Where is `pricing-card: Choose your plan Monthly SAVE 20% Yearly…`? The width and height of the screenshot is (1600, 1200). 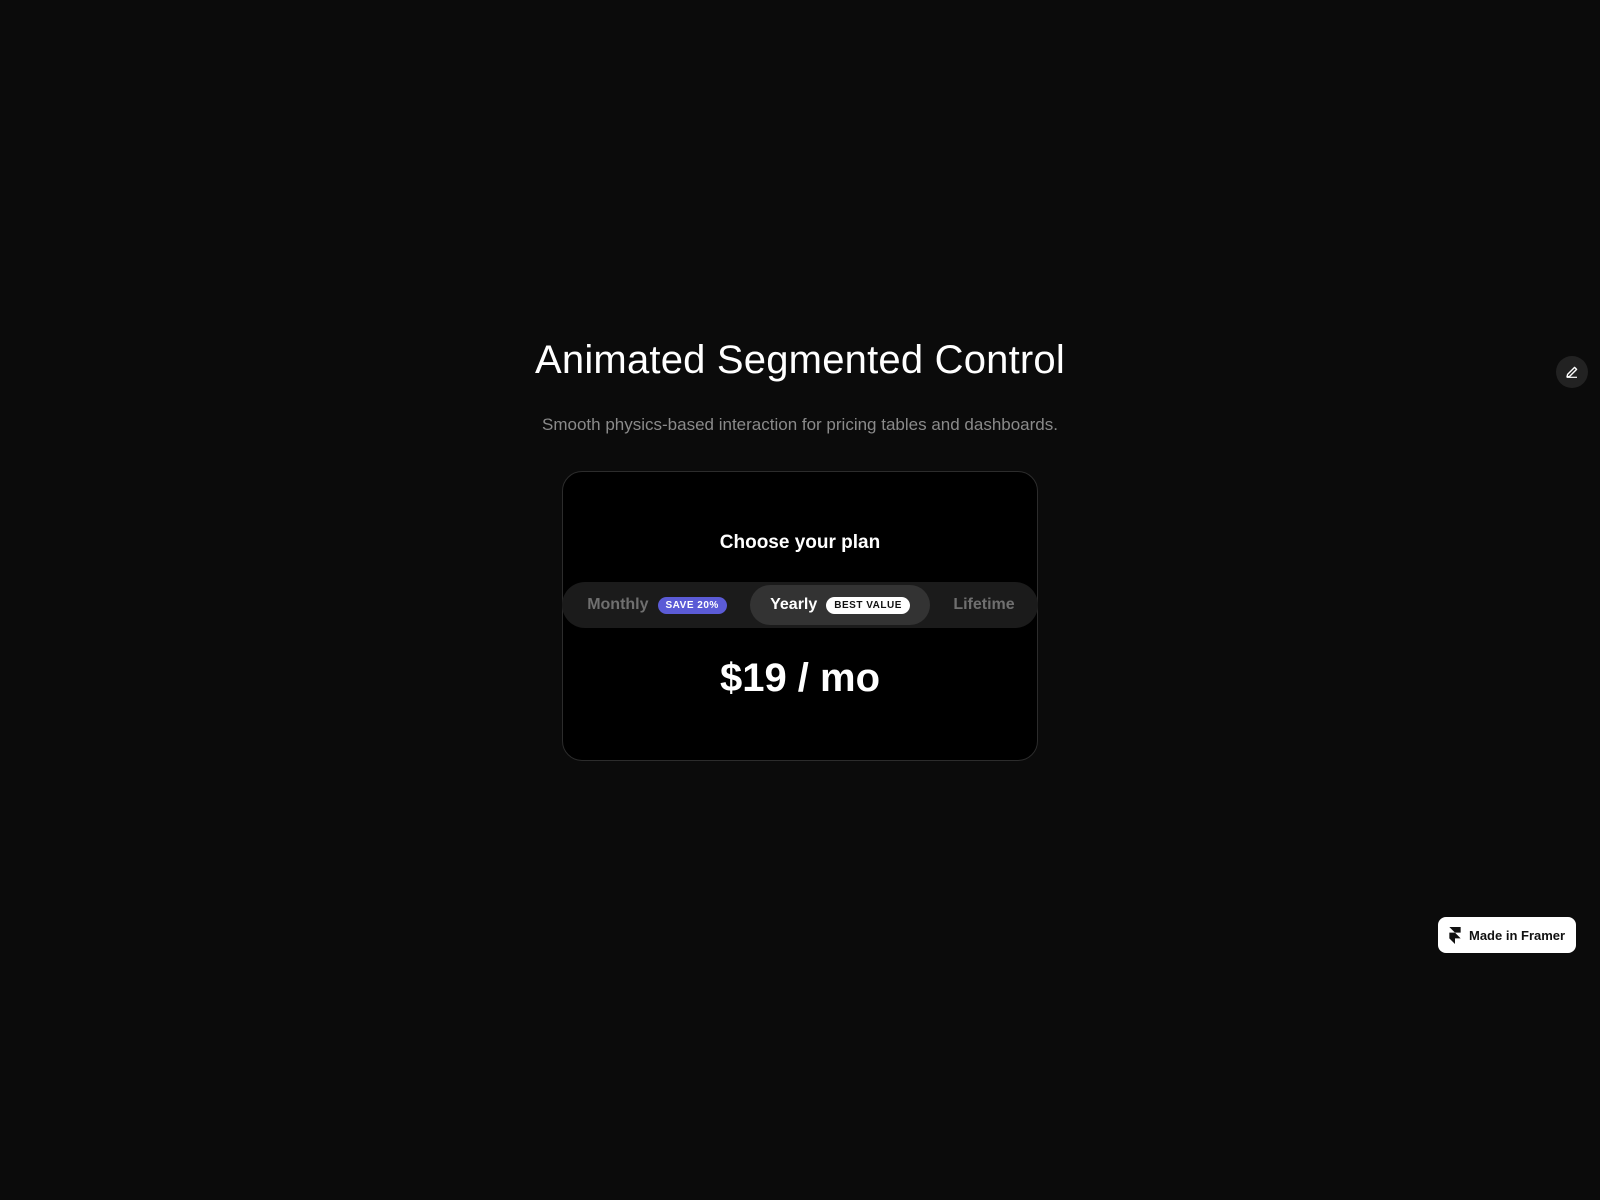
pricing-card: Choose your plan Monthly SAVE 20% Yearly… is located at coordinates (800, 616).